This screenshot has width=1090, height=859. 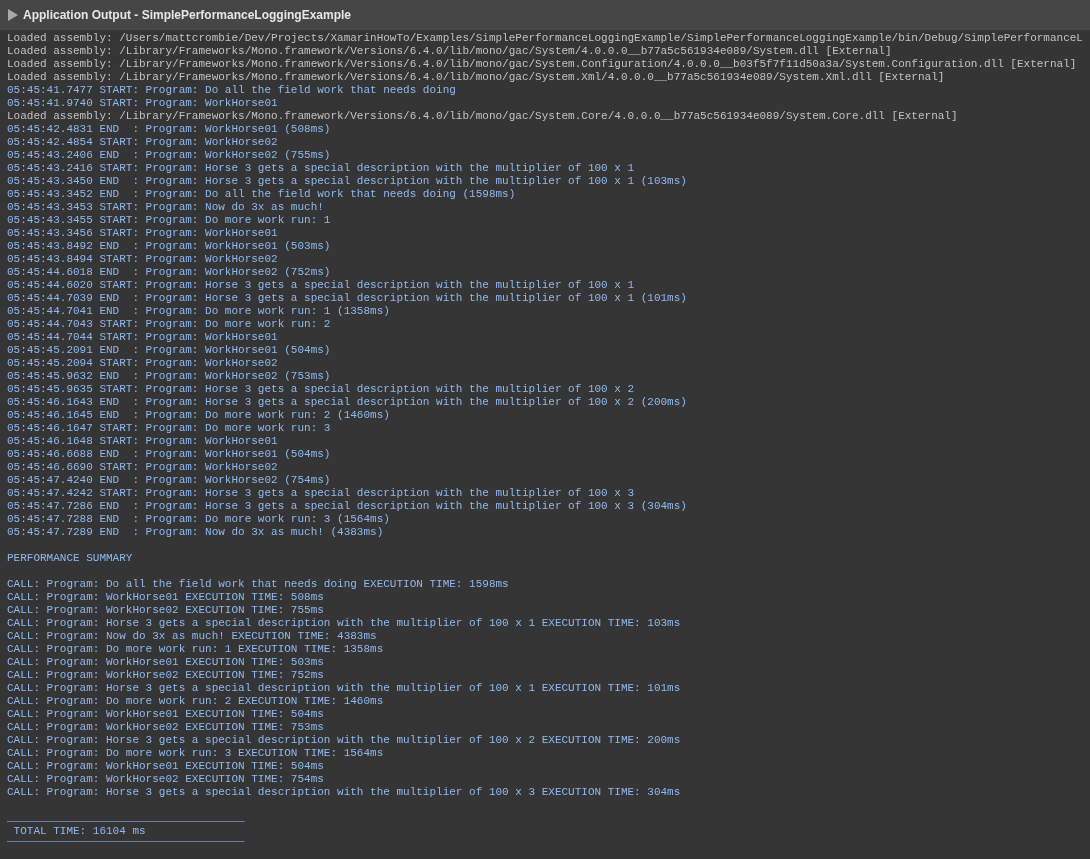 I want to click on log-line: 05:45:43.2406 END : Program: WorkHorse02 (755ms), so click(x=169, y=155).